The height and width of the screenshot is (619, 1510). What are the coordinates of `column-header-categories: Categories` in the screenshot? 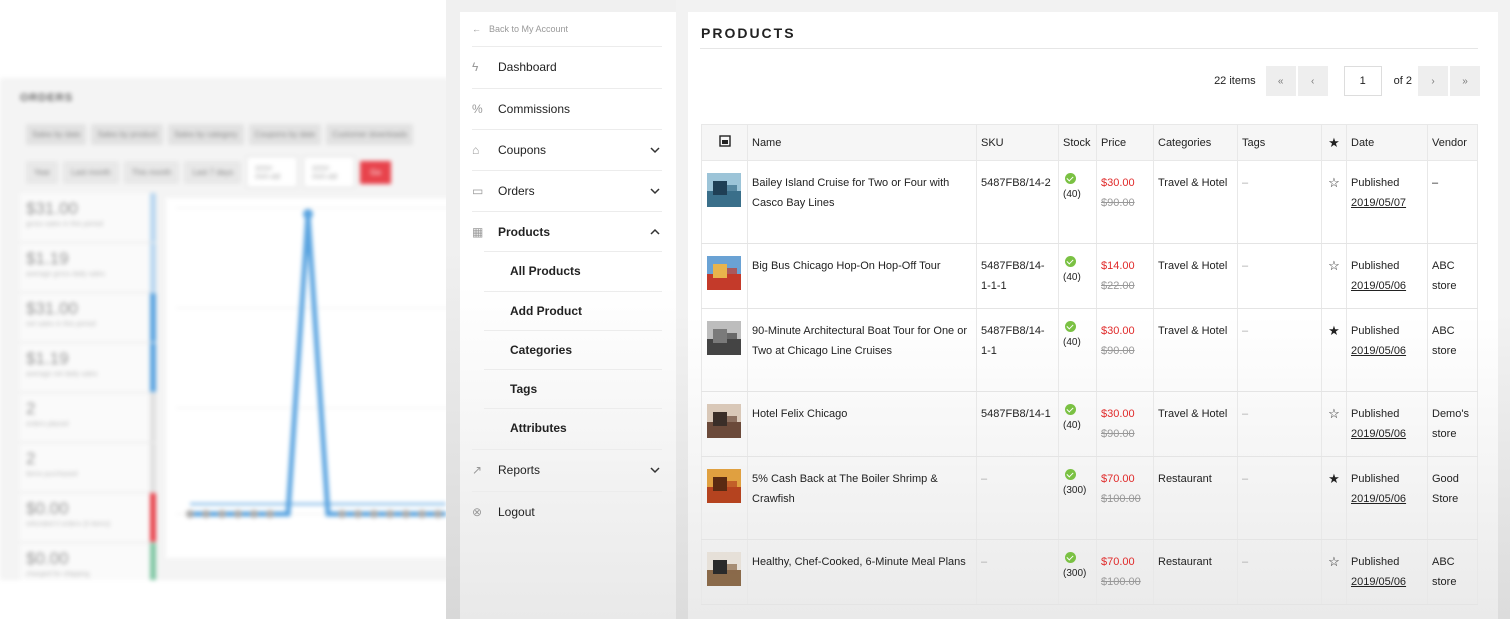 It's located at (1195, 142).